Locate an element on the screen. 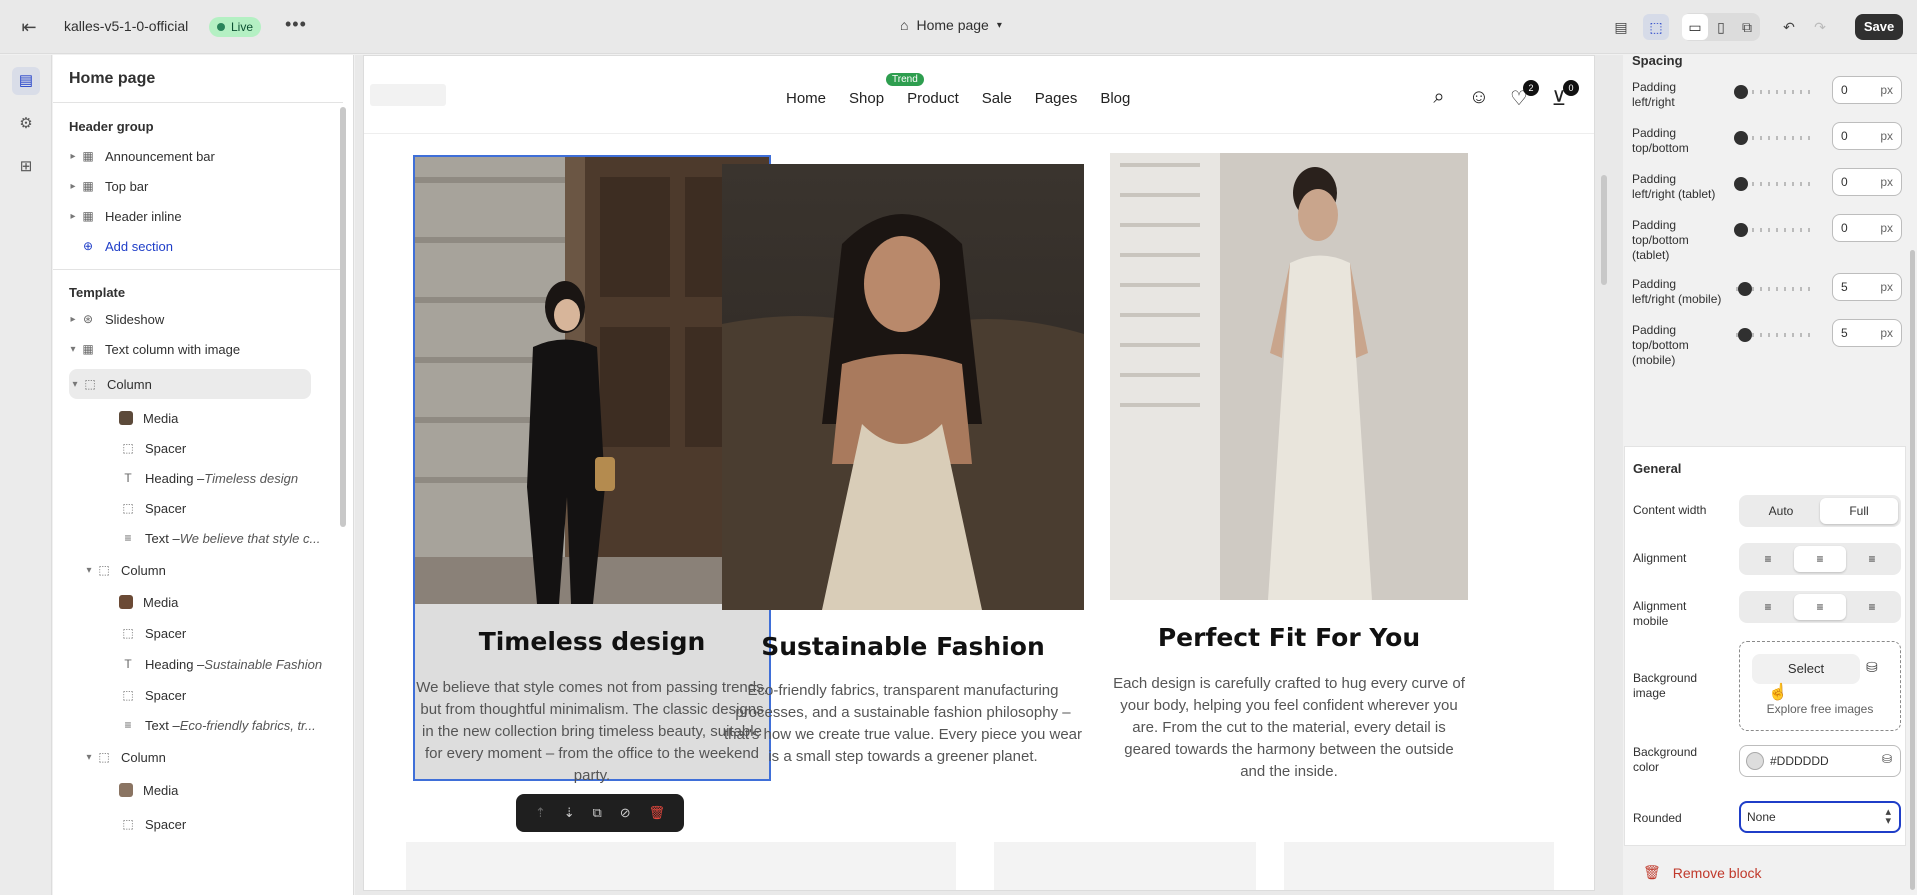 The width and height of the screenshot is (1917, 895). tree-item-column-3: ▾ ⬚ Column is located at coordinates (198, 757).